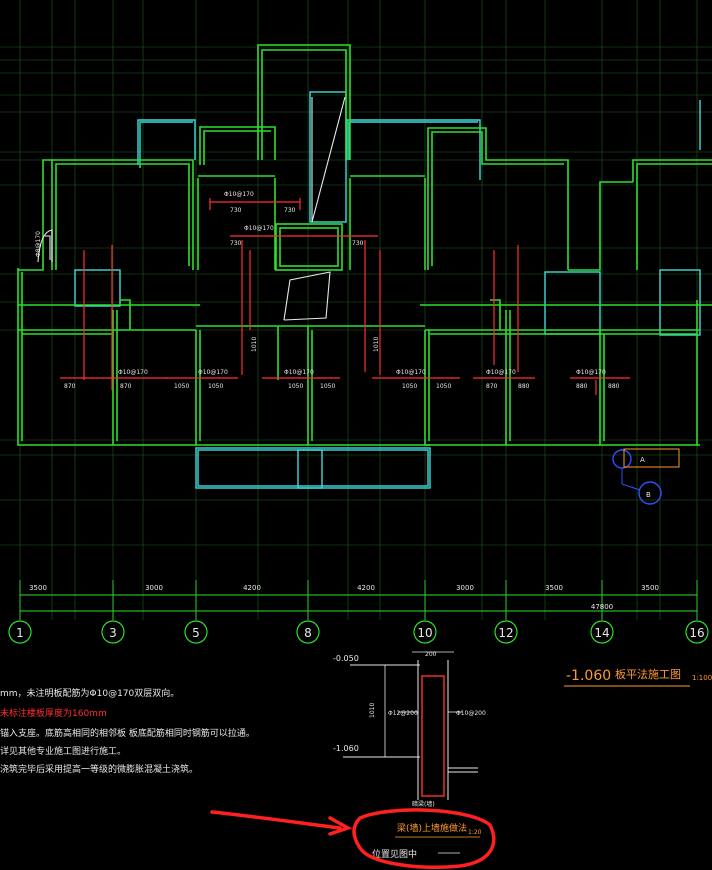  What do you see at coordinates (299, 372) in the screenshot?
I see `rebar-label-5: Φ10@170` at bounding box center [299, 372].